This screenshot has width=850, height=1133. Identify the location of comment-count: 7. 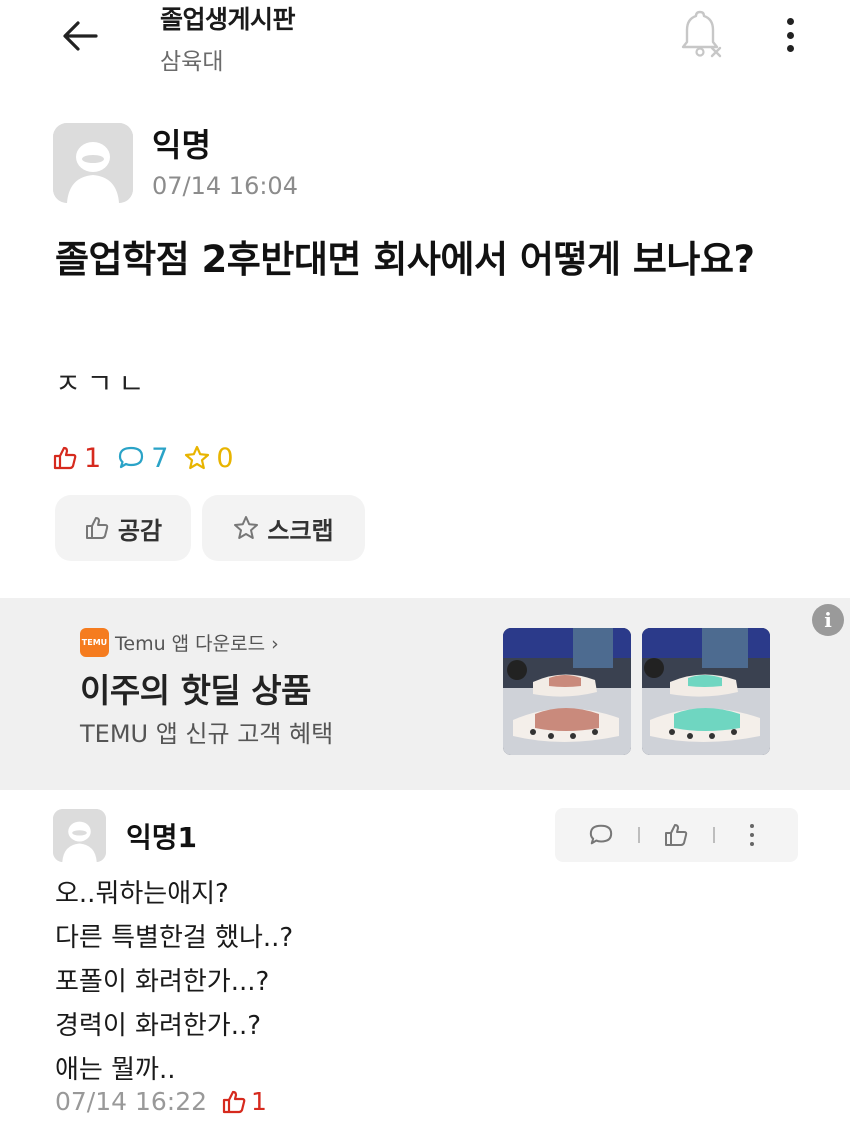
(142, 458).